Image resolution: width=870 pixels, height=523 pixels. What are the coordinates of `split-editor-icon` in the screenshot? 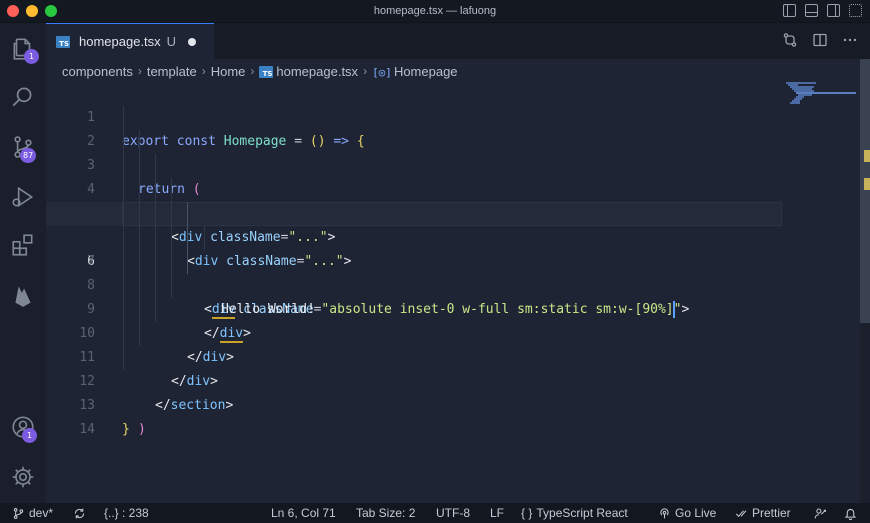 It's located at (820, 40).